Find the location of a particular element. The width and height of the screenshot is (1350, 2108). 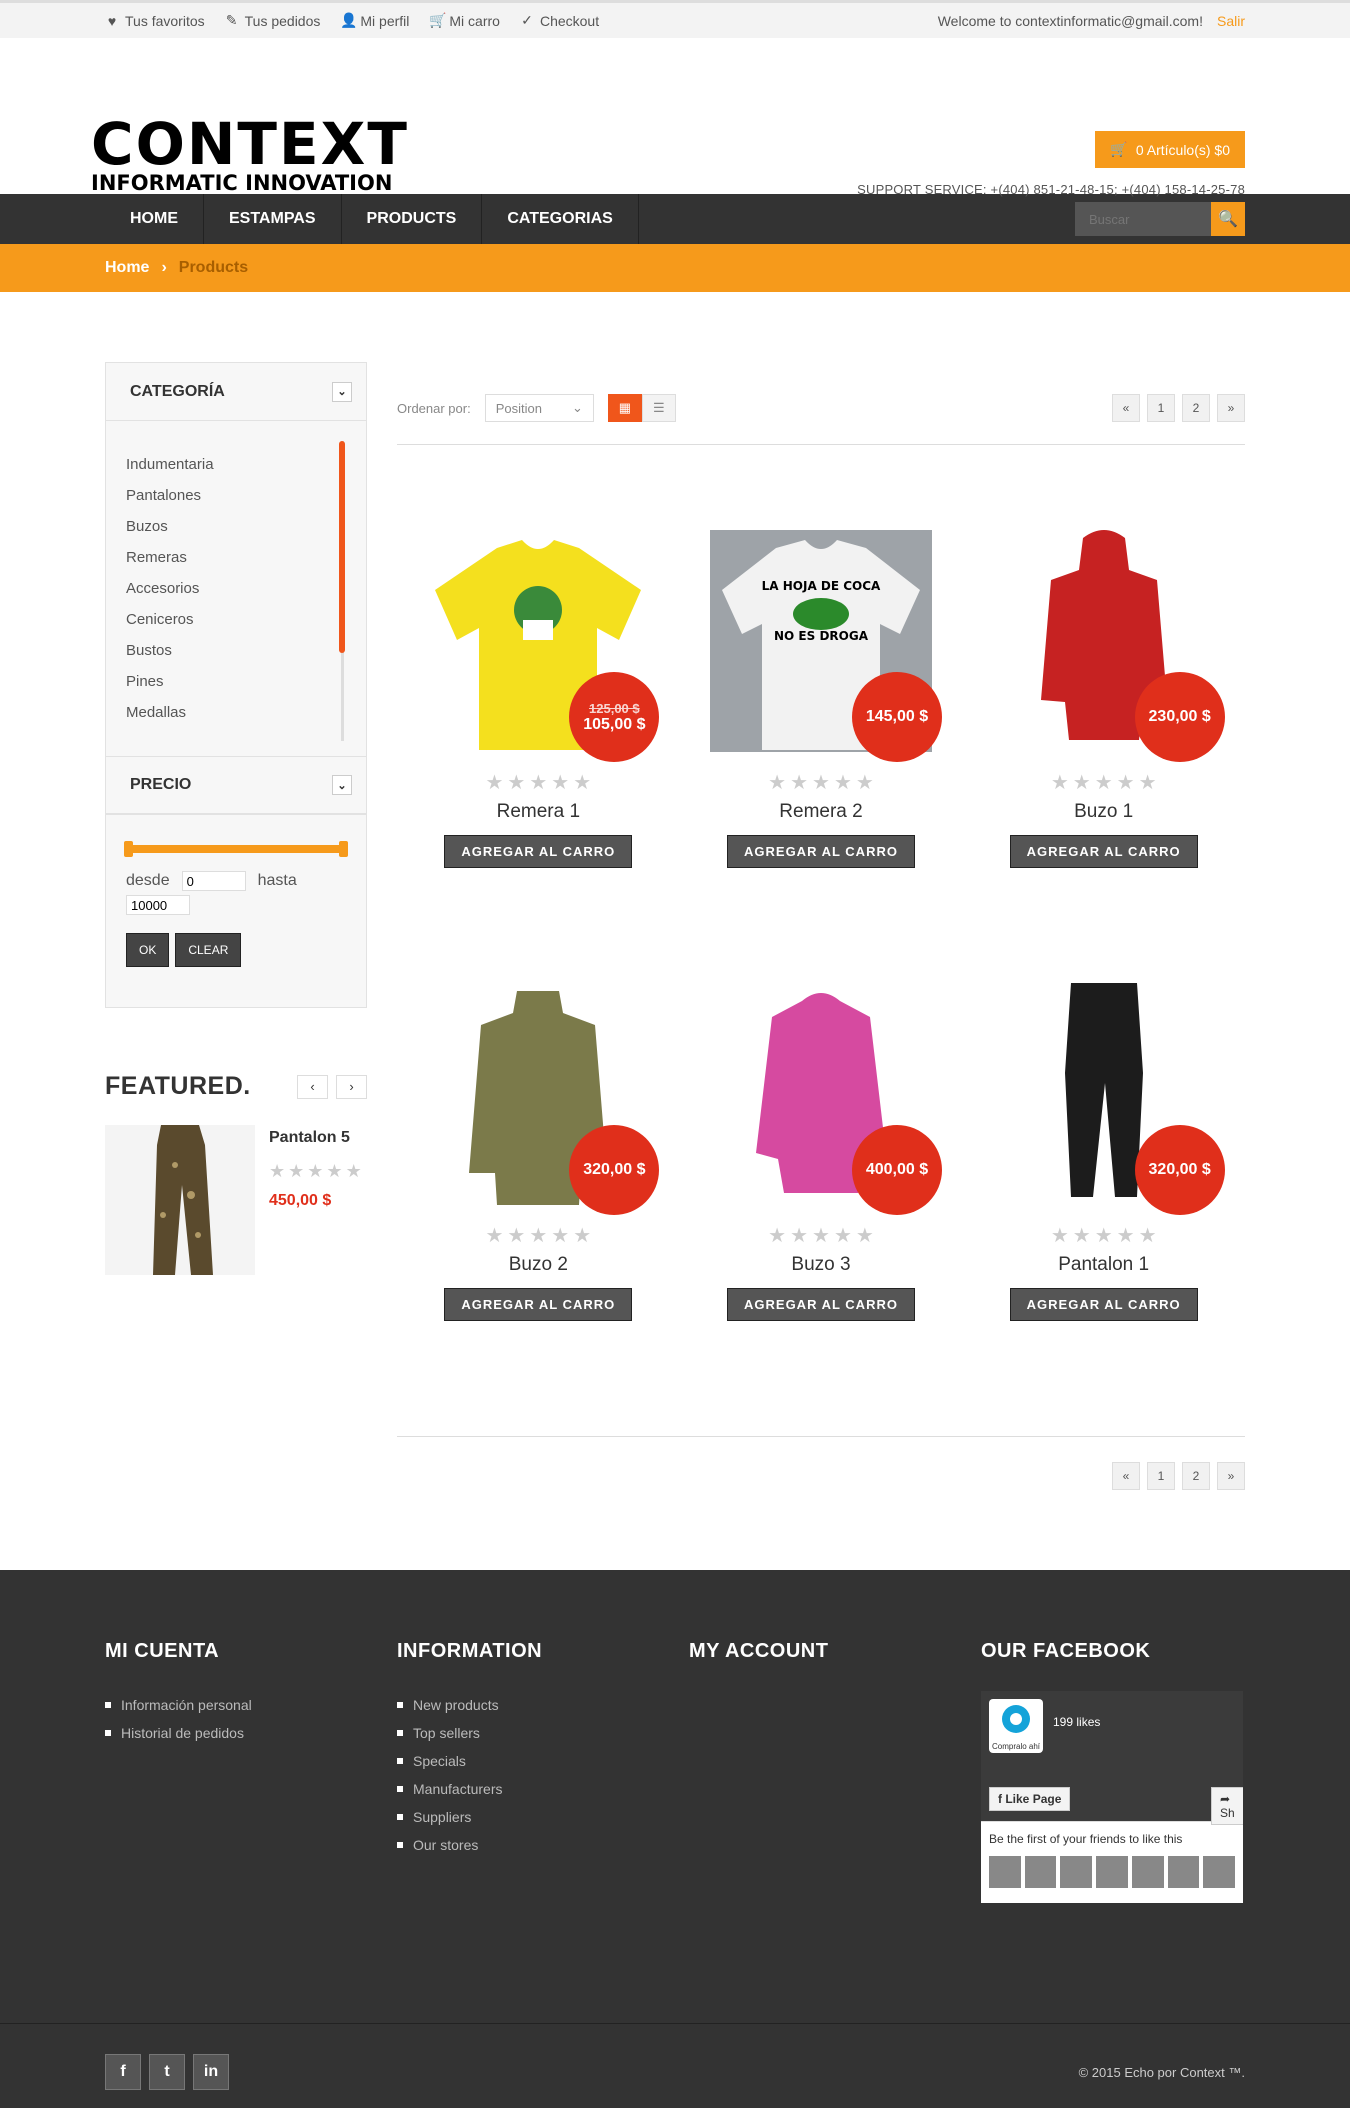

price-max-handle is located at coordinates (343, 849).